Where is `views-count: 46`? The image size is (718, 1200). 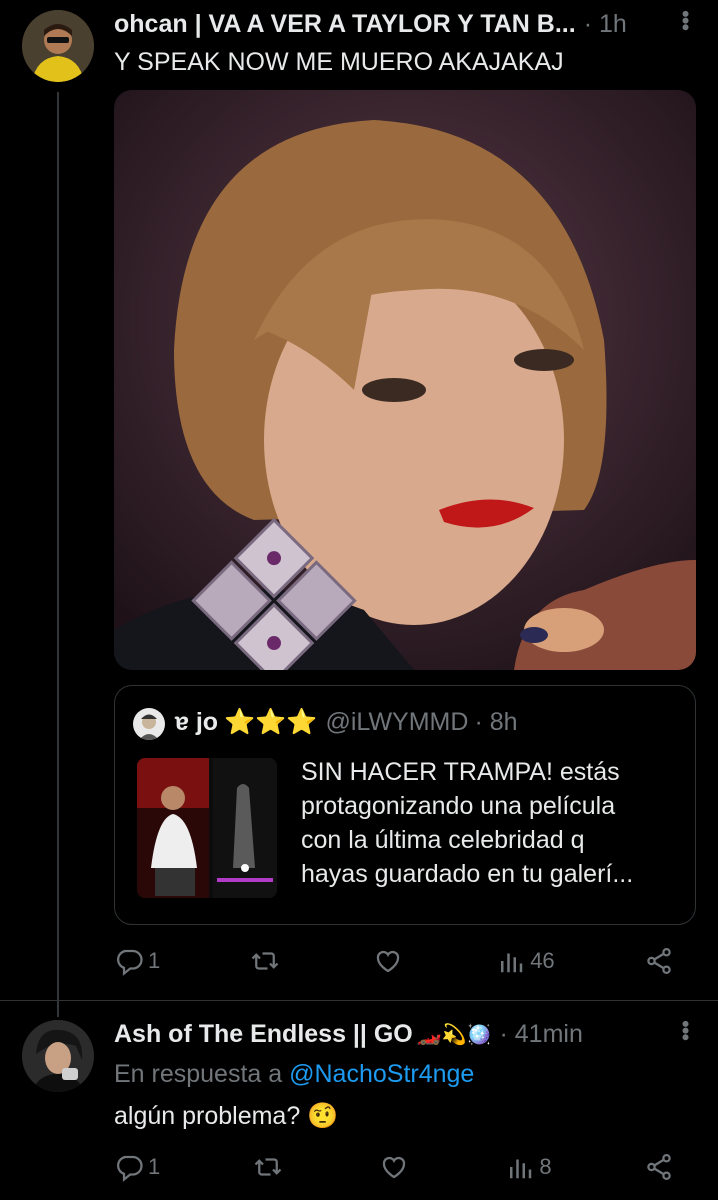
views-count: 46 is located at coordinates (542, 960).